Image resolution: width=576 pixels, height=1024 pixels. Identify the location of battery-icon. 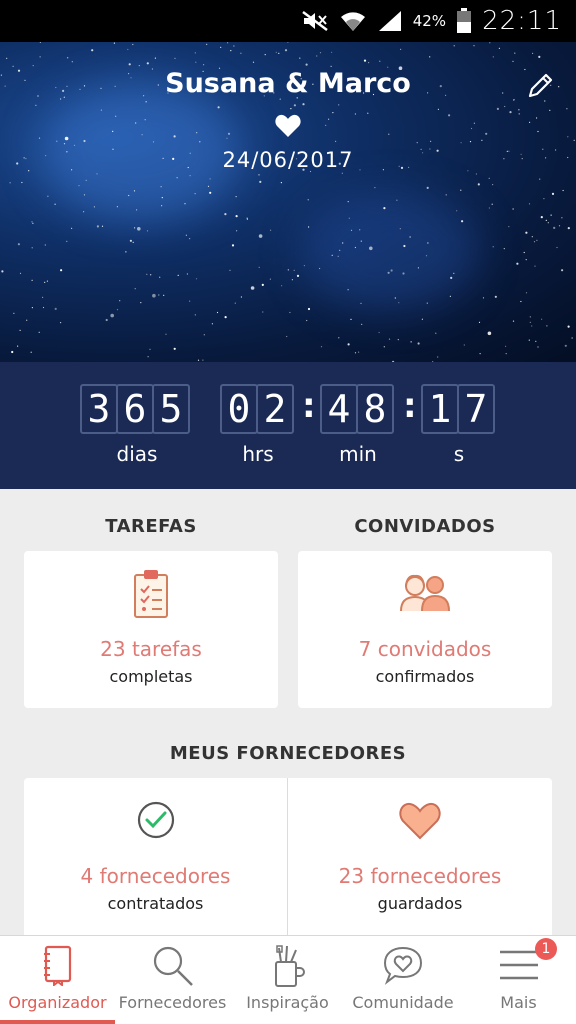
(464, 21).